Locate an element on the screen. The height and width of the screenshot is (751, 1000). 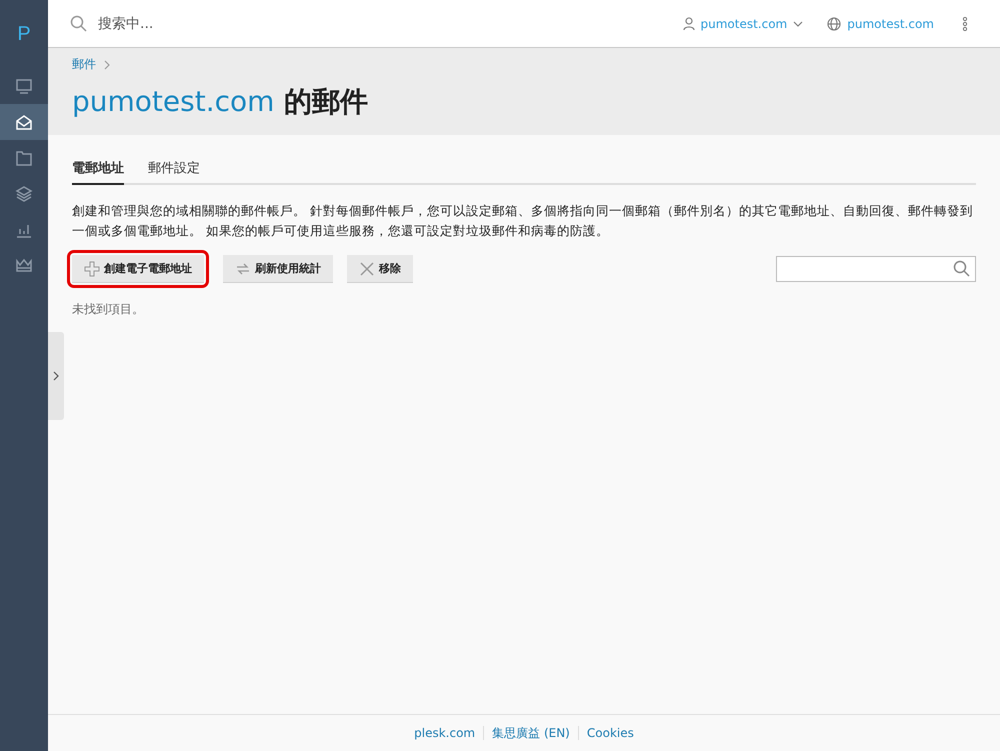
account-menu: pumotest.com is located at coordinates (743, 23).